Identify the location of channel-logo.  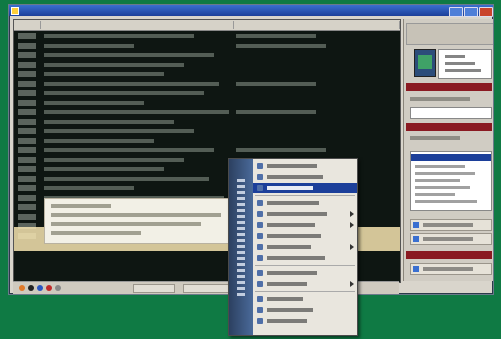
(425, 63).